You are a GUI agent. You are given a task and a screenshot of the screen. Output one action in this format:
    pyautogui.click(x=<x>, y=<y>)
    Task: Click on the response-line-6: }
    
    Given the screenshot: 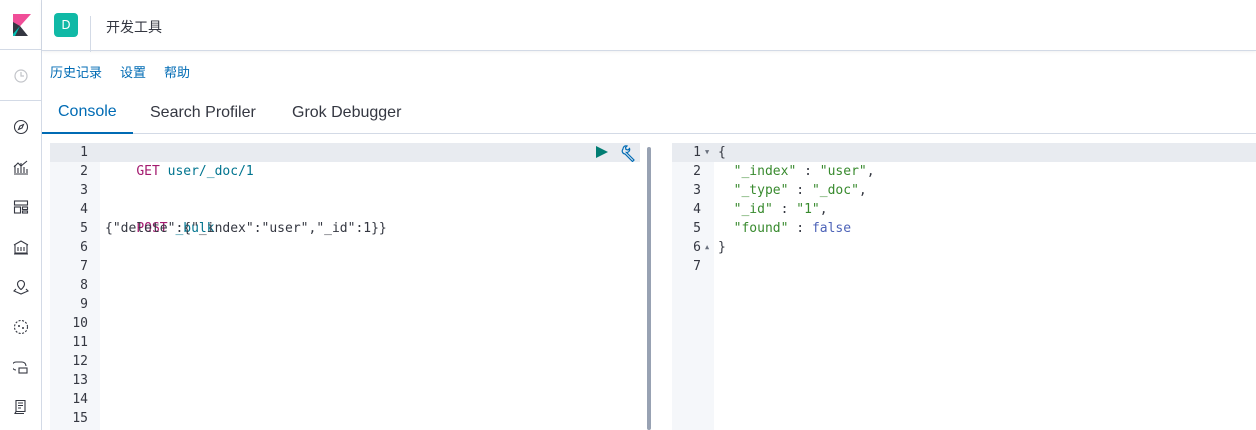 What is the action you would take?
    pyautogui.click(x=722, y=247)
    